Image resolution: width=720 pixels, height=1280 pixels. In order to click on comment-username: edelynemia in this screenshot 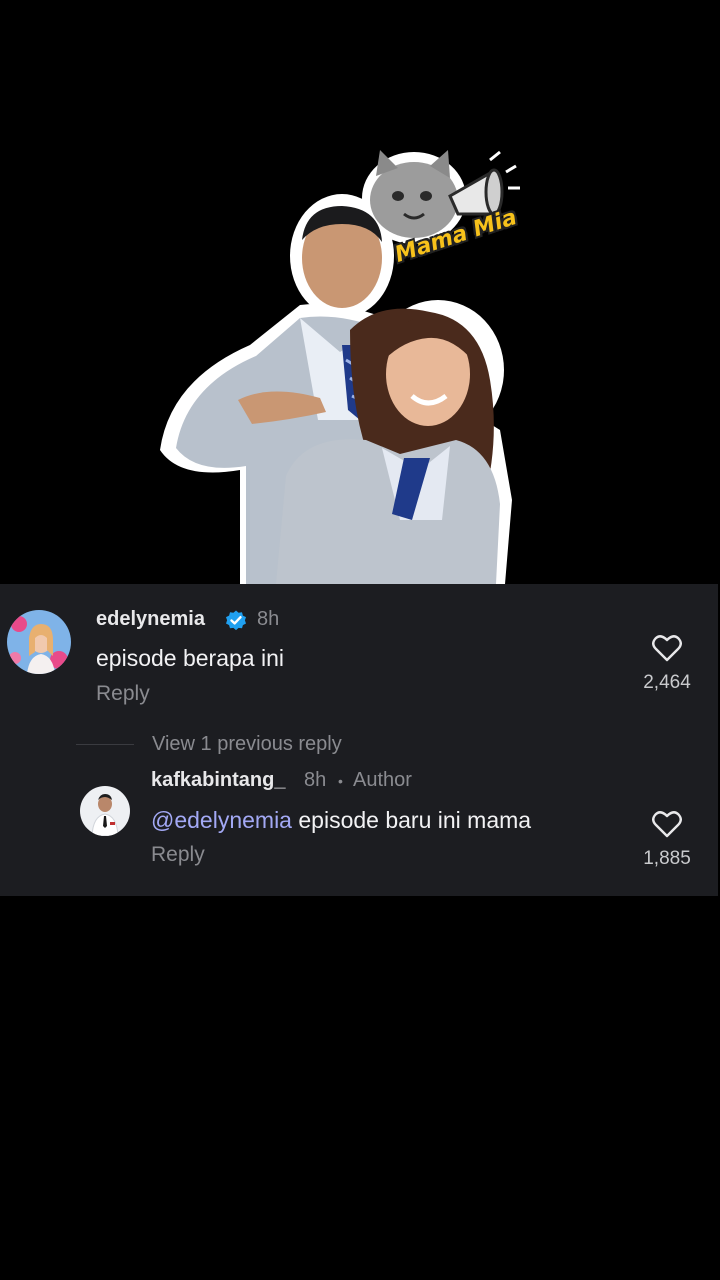, I will do `click(150, 619)`.